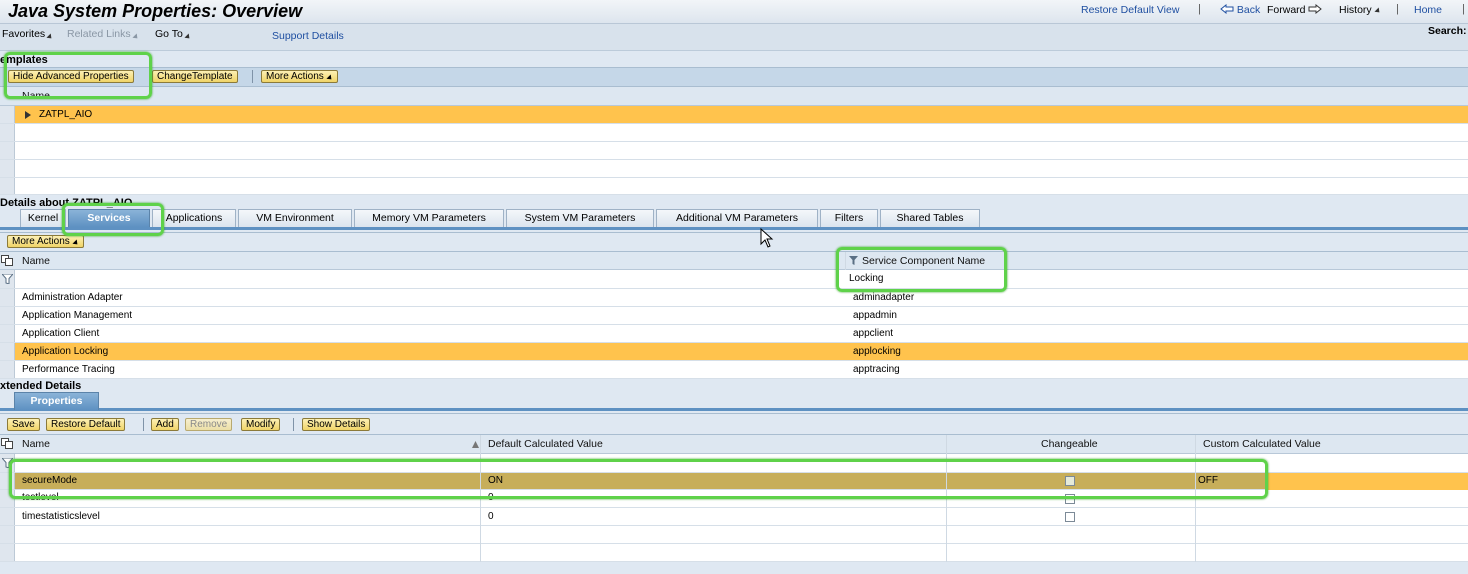  What do you see at coordinates (56, 401) in the screenshot?
I see `tab-properties: Properties` at bounding box center [56, 401].